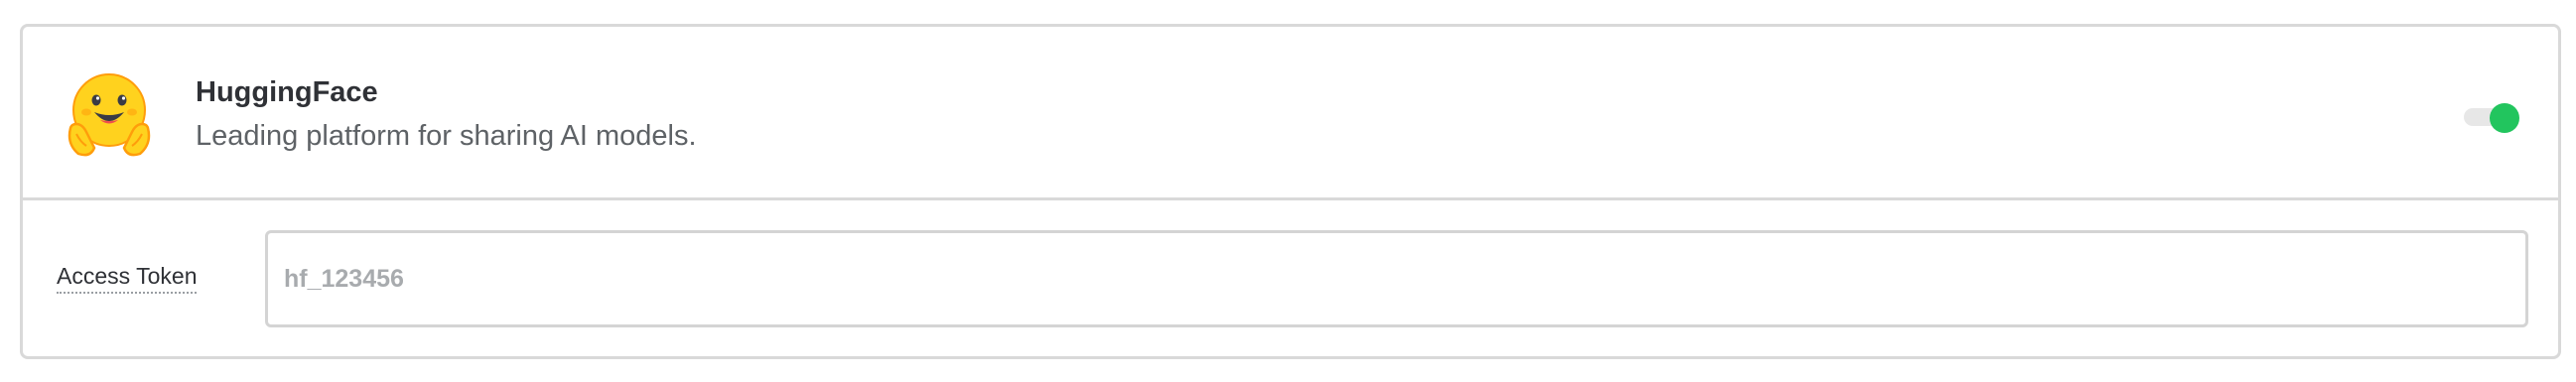 The width and height of the screenshot is (2576, 382). I want to click on provider-title: HuggingFace, so click(287, 92).